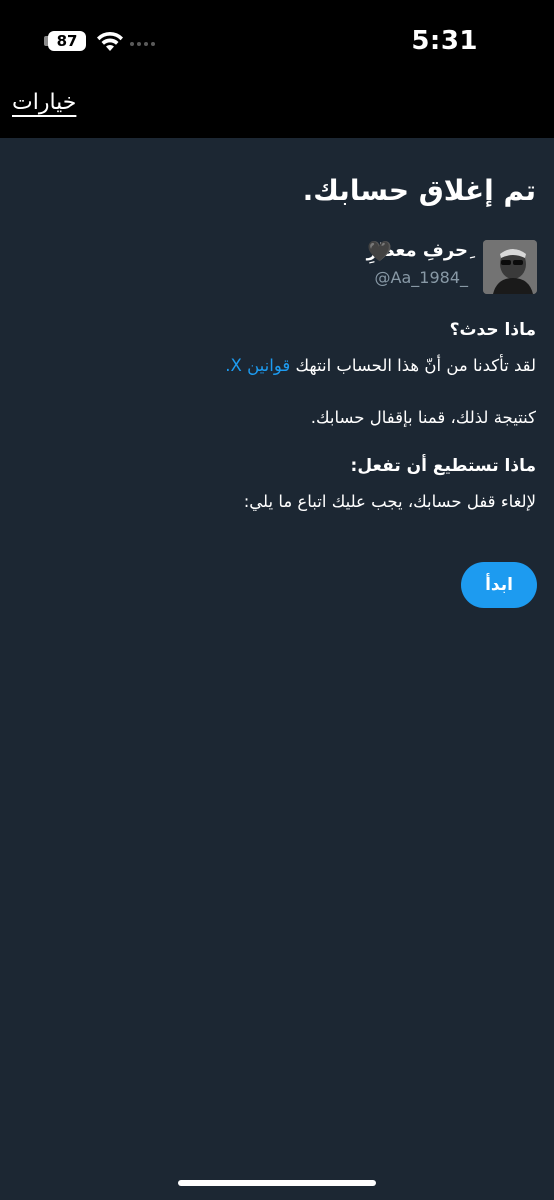 This screenshot has height=1200, width=554. What do you see at coordinates (492, 330) in the screenshot?
I see `what-happened-heading: ماذا حدث؟` at bounding box center [492, 330].